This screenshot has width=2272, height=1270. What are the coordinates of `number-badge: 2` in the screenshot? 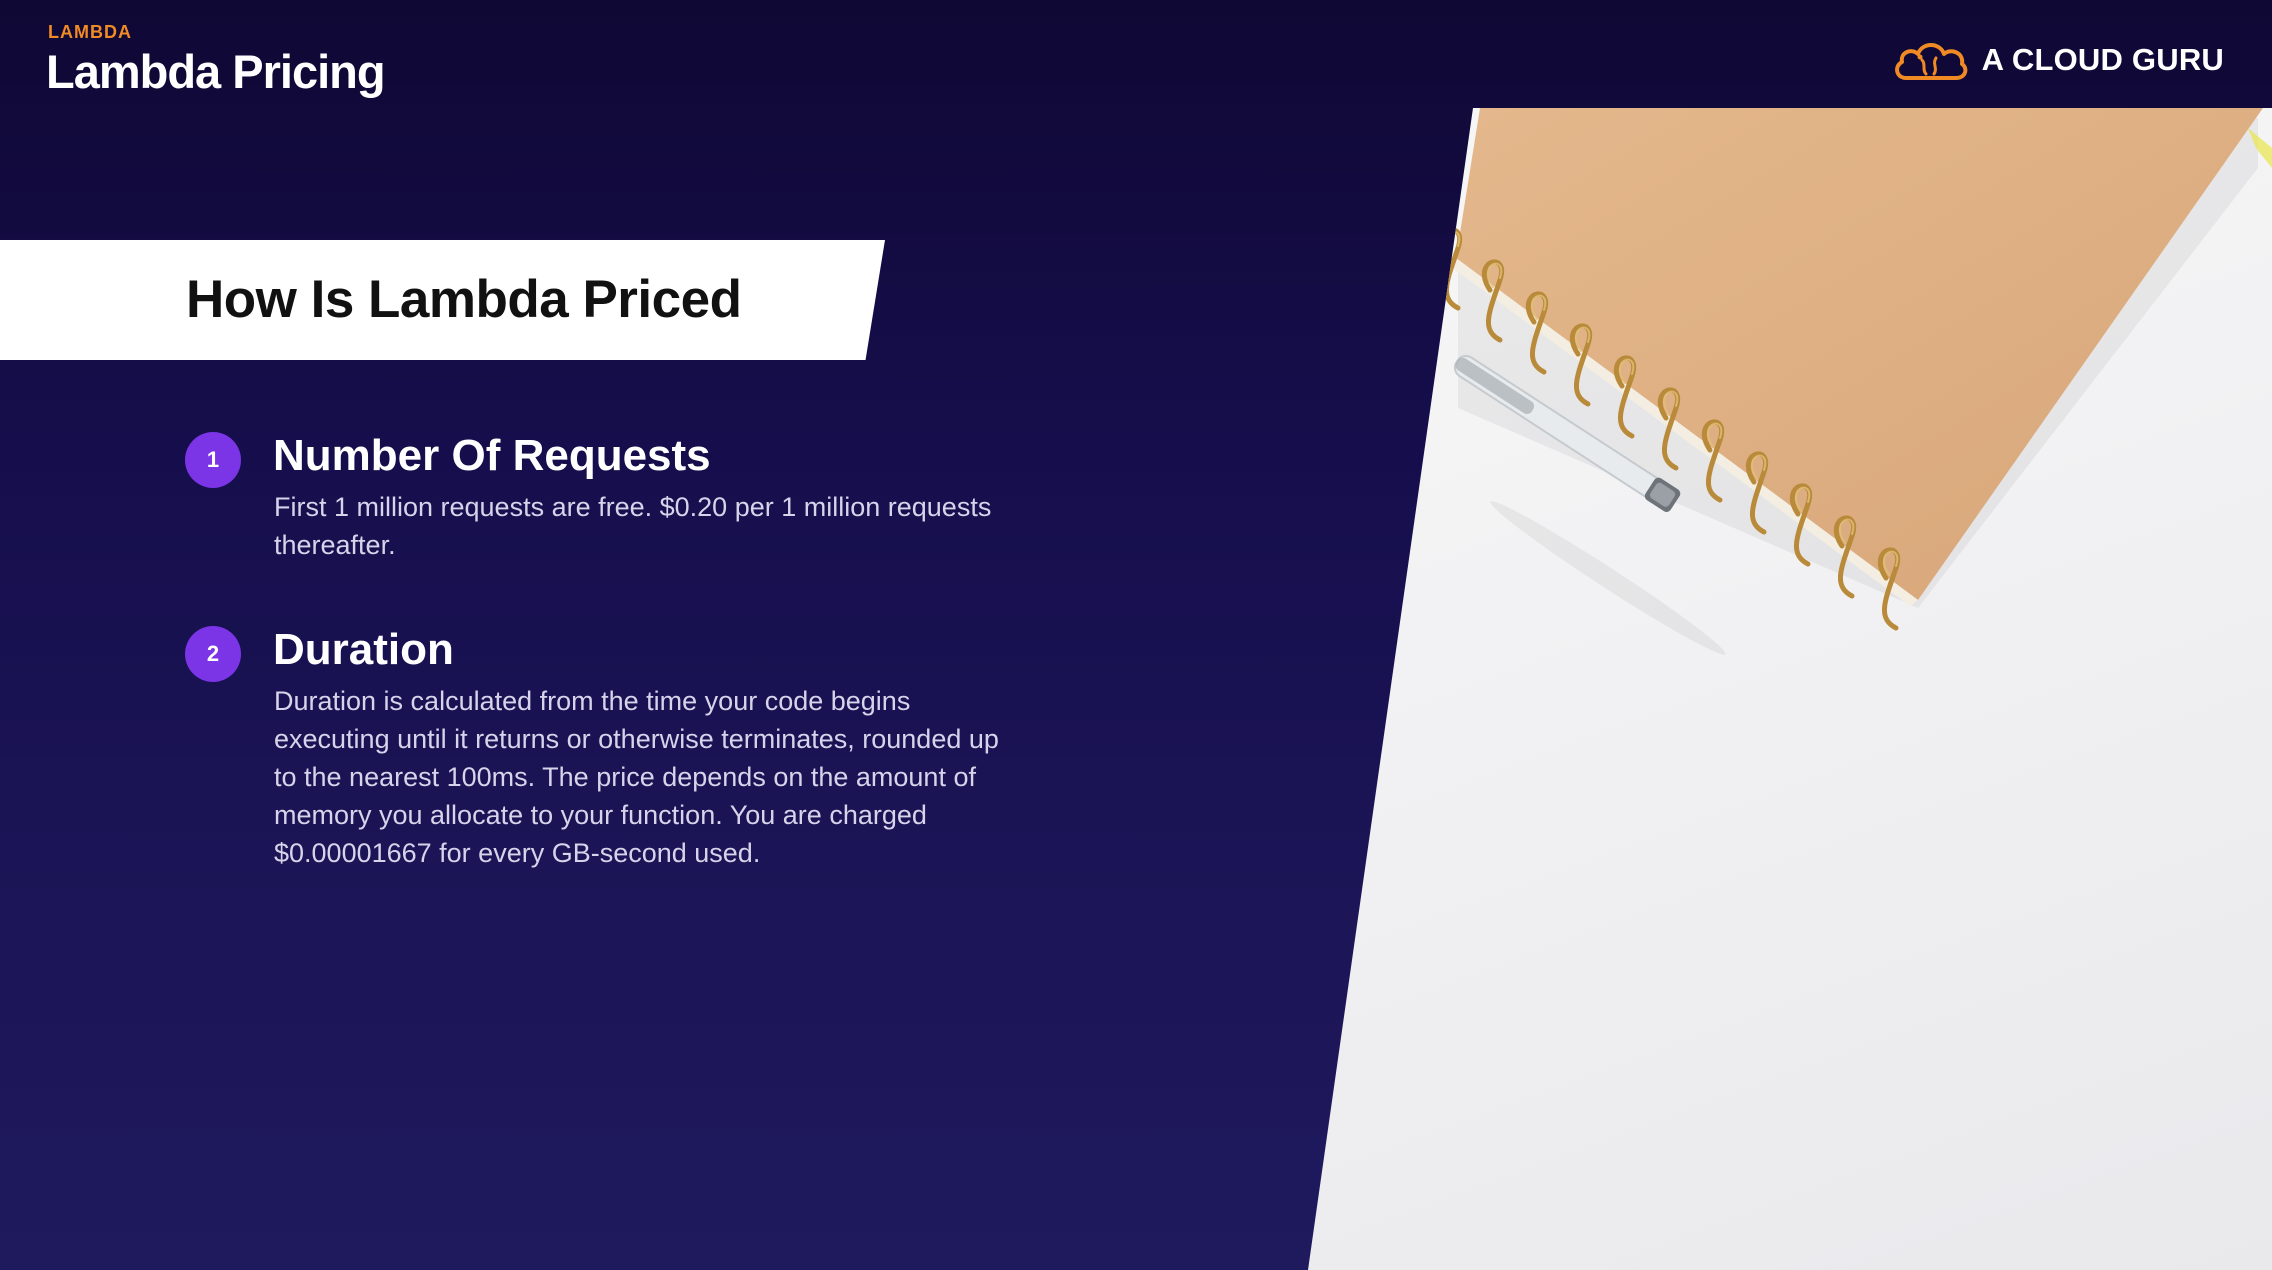 It's located at (213, 654).